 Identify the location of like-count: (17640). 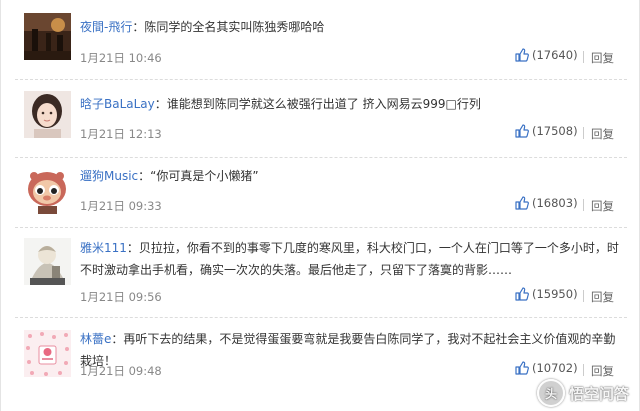
(555, 55).